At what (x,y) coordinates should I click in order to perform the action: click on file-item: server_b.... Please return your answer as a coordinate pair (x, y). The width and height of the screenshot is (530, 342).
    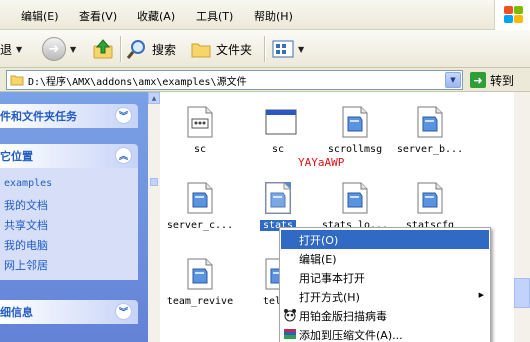
    Looking at the image, I should click on (430, 132).